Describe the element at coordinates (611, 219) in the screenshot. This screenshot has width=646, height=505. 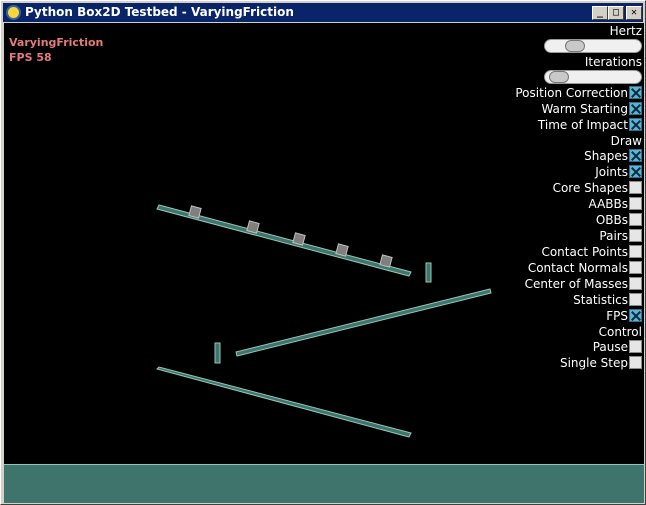
I see `option-label: OBBs` at that location.